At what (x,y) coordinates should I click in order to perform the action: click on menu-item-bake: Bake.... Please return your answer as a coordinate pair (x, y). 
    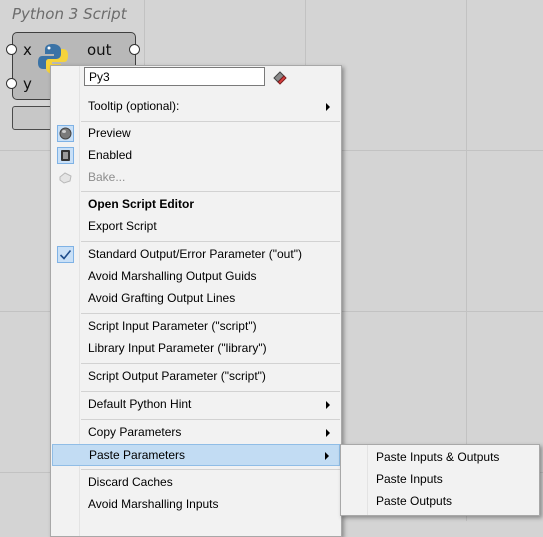
    Looking at the image, I should click on (196, 178).